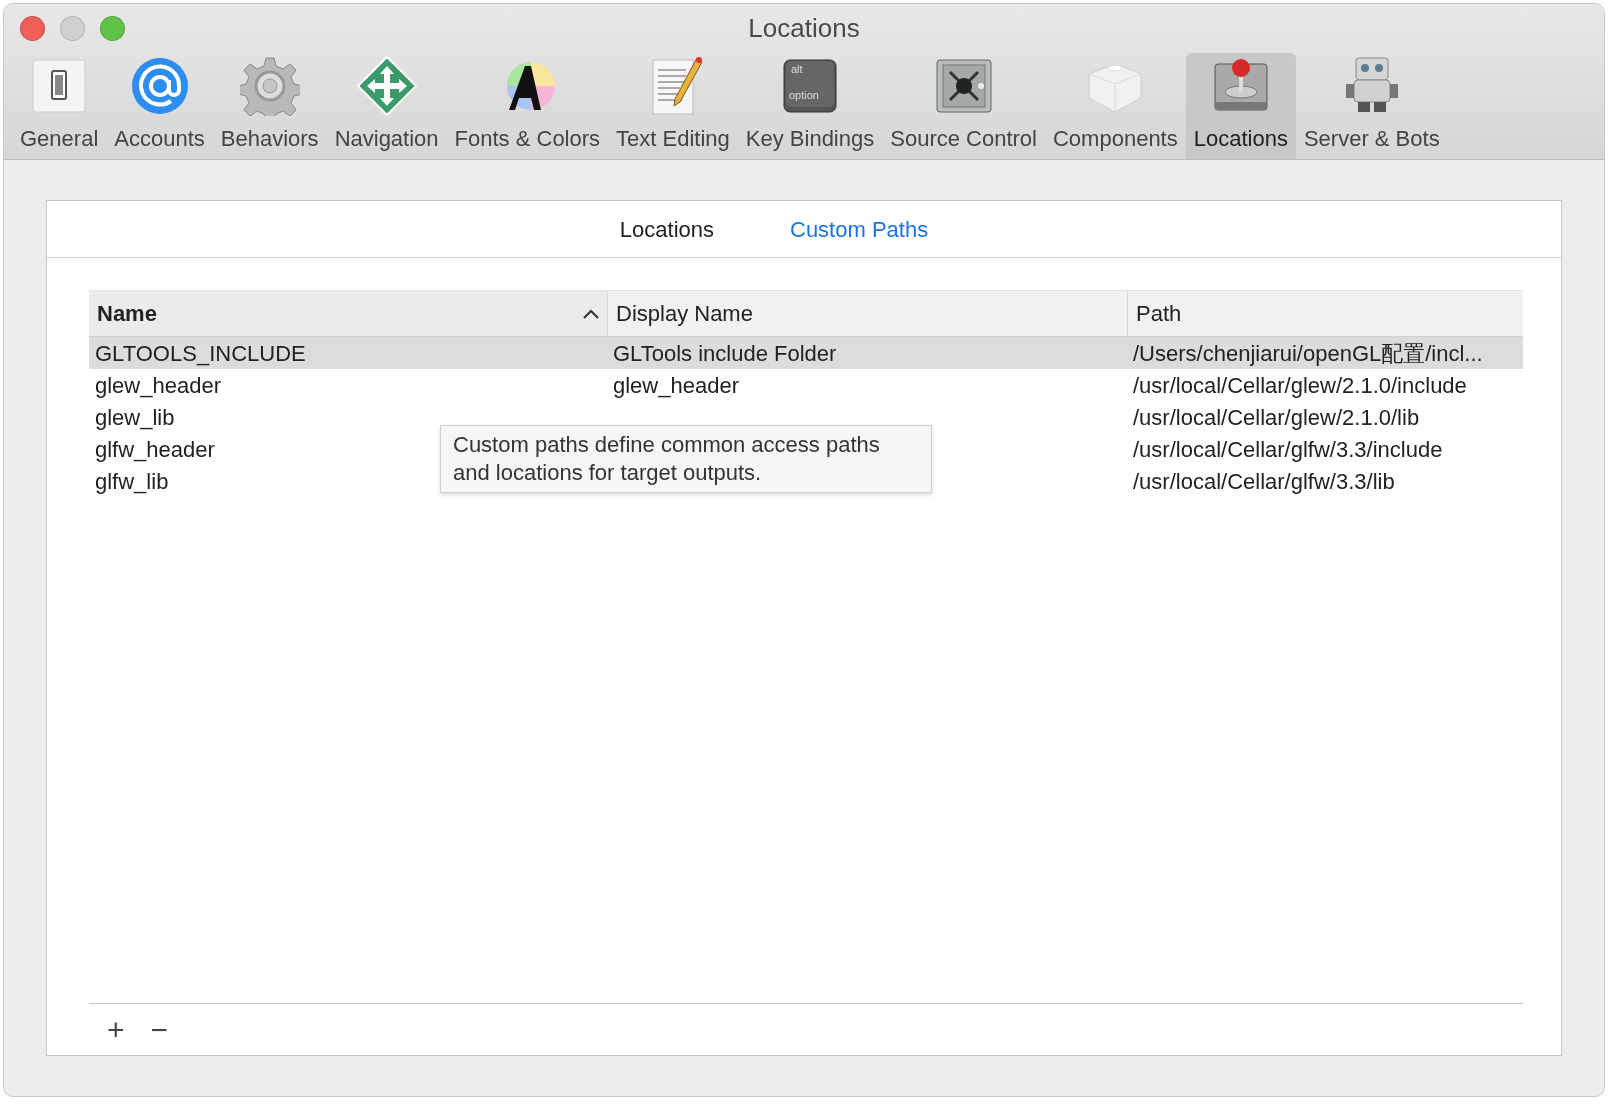 Image resolution: width=1614 pixels, height=1104 pixels. Describe the element at coordinates (1276, 417) in the screenshot. I see `table-cell: /usr/local/Cellar/glew/2.1.0/lib` at that location.